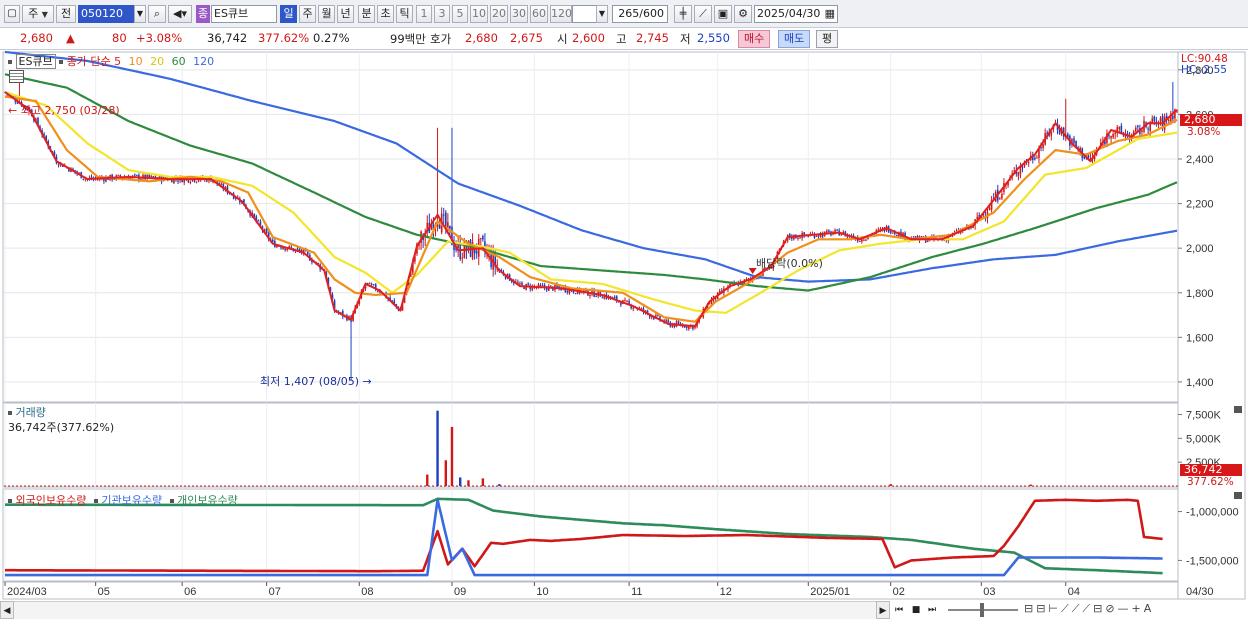  What do you see at coordinates (899, 610) in the screenshot?
I see `nav-first-button: ⏮` at bounding box center [899, 610].